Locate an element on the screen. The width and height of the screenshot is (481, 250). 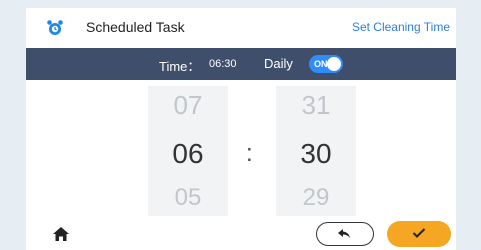
daily-toggle: ON is located at coordinates (326, 64).